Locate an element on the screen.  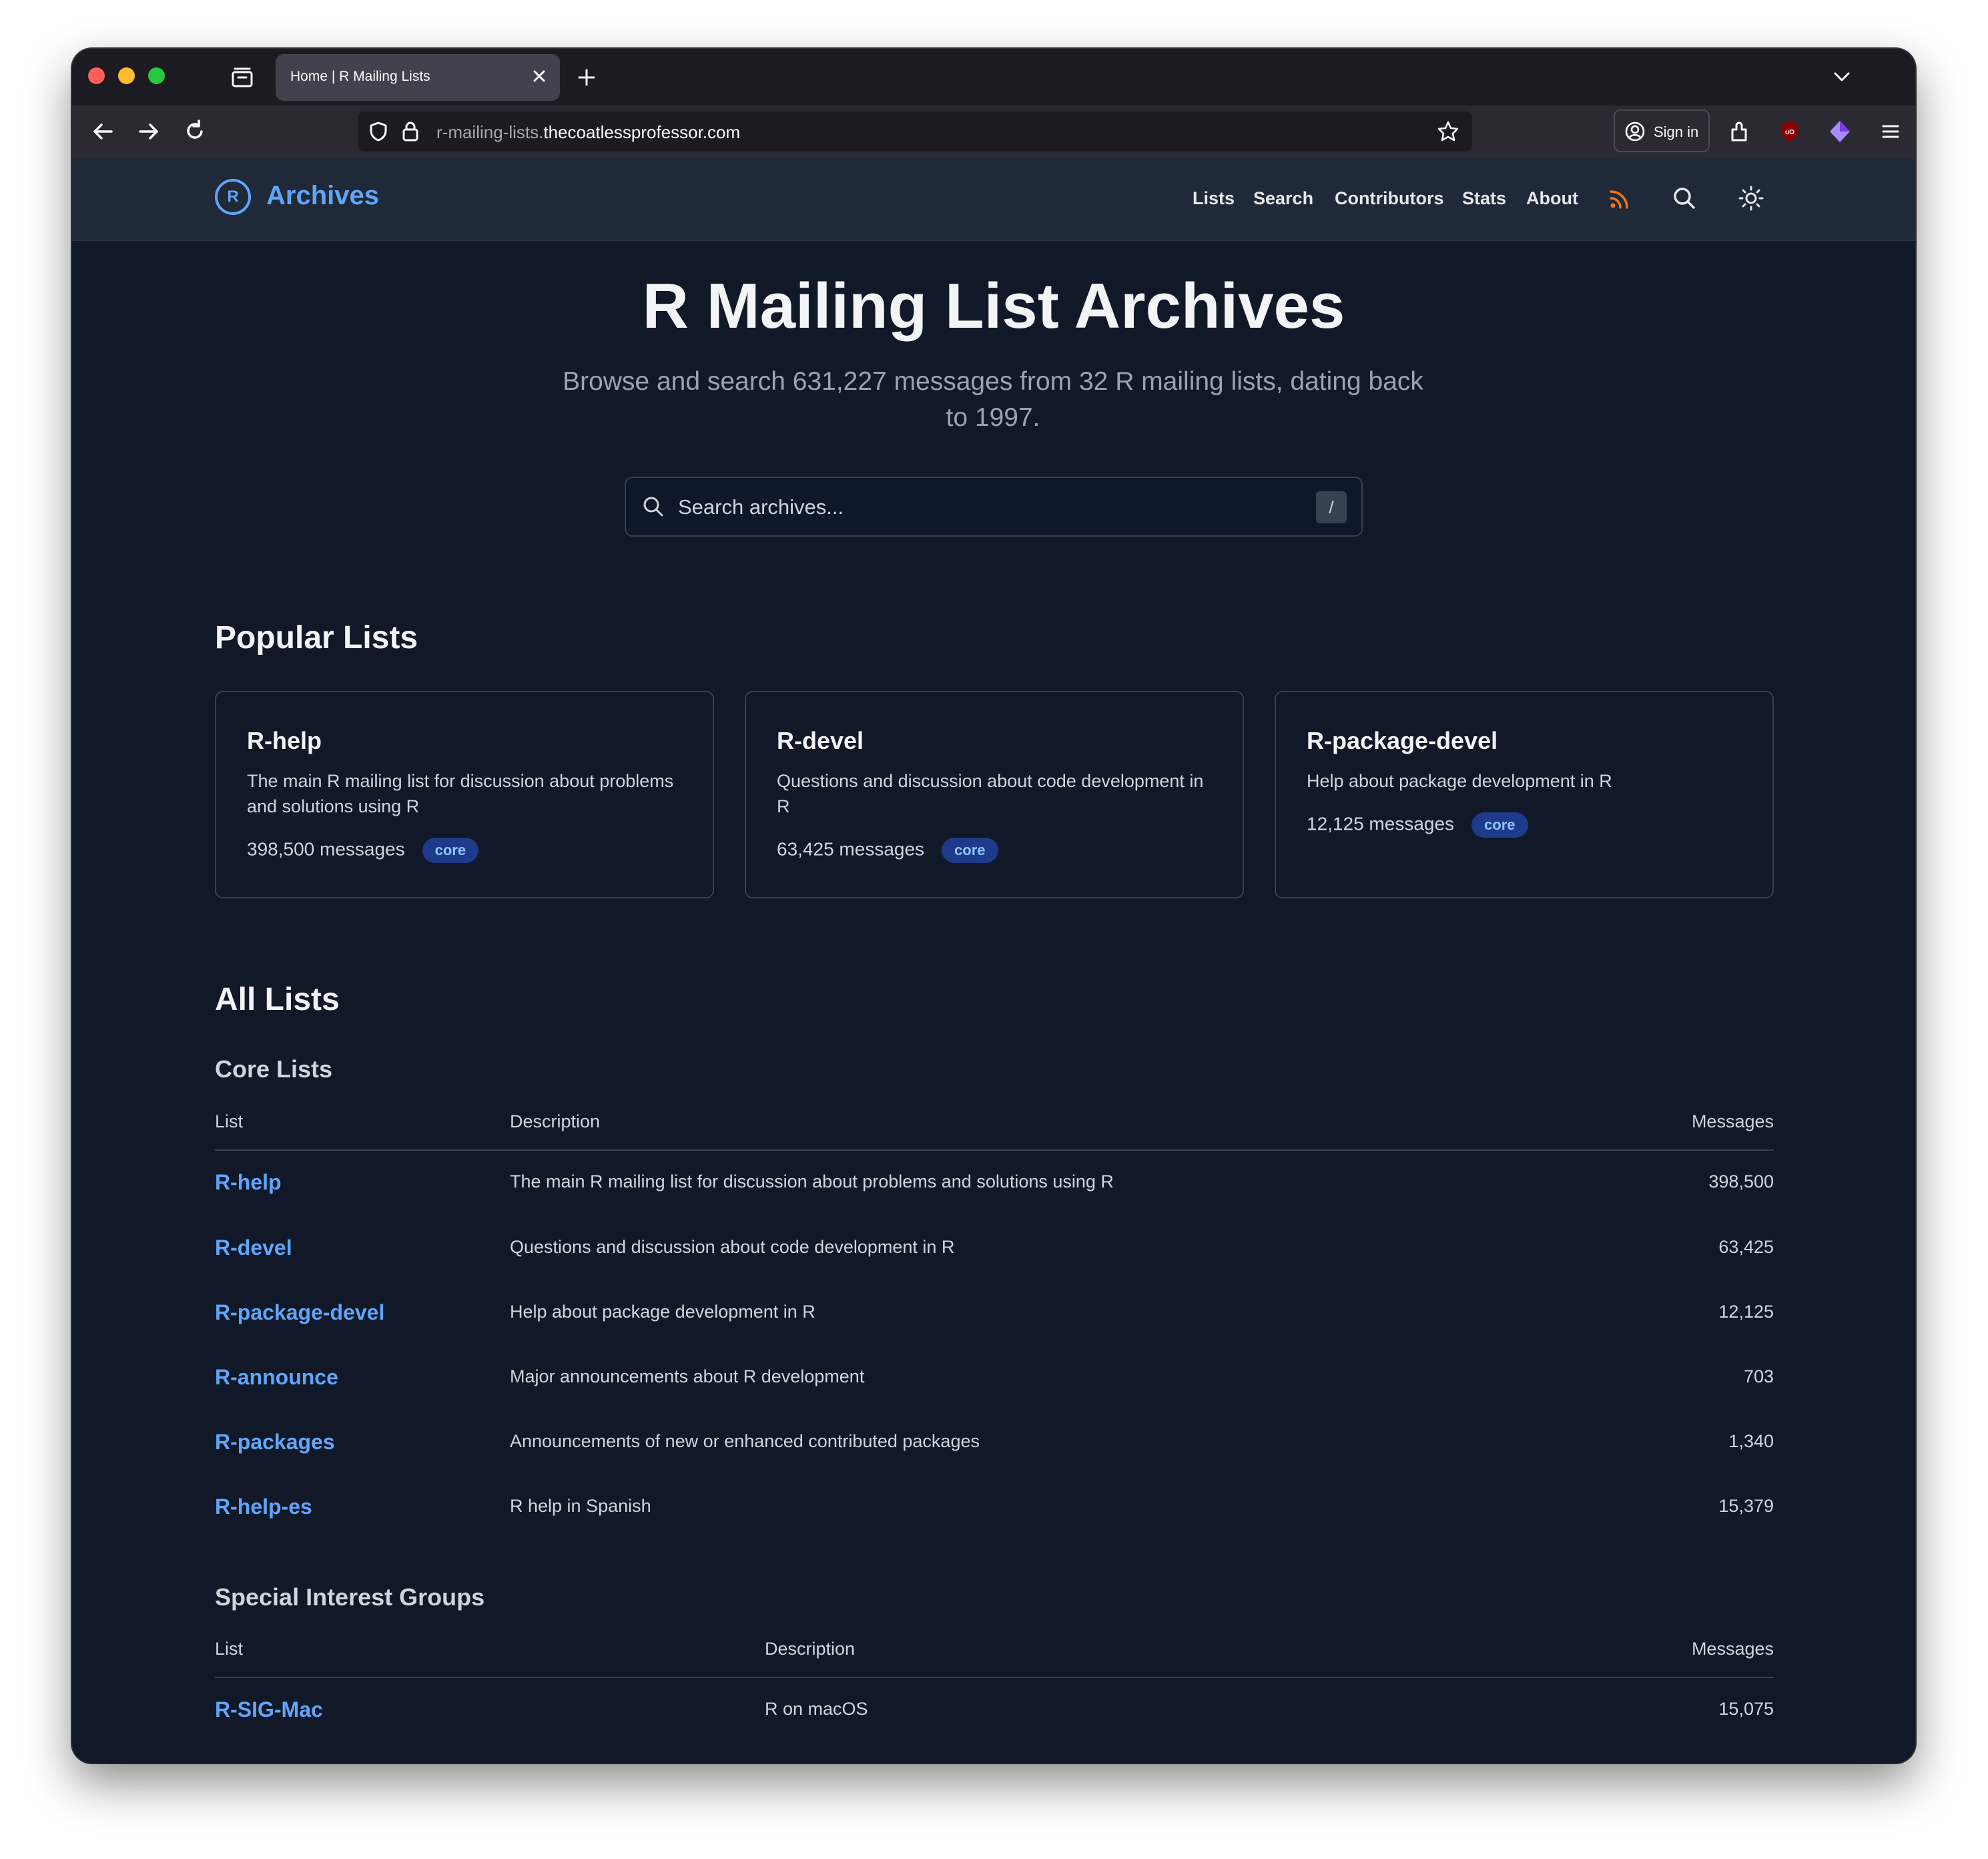
nav-lists: Lists is located at coordinates (1214, 198).